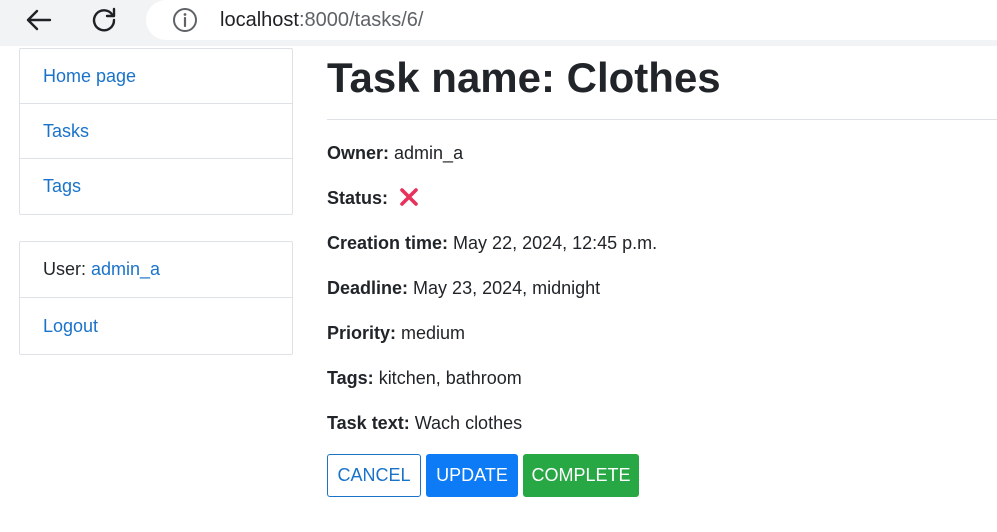  Describe the element at coordinates (350, 378) in the screenshot. I see `tags-label: Tags:` at that location.